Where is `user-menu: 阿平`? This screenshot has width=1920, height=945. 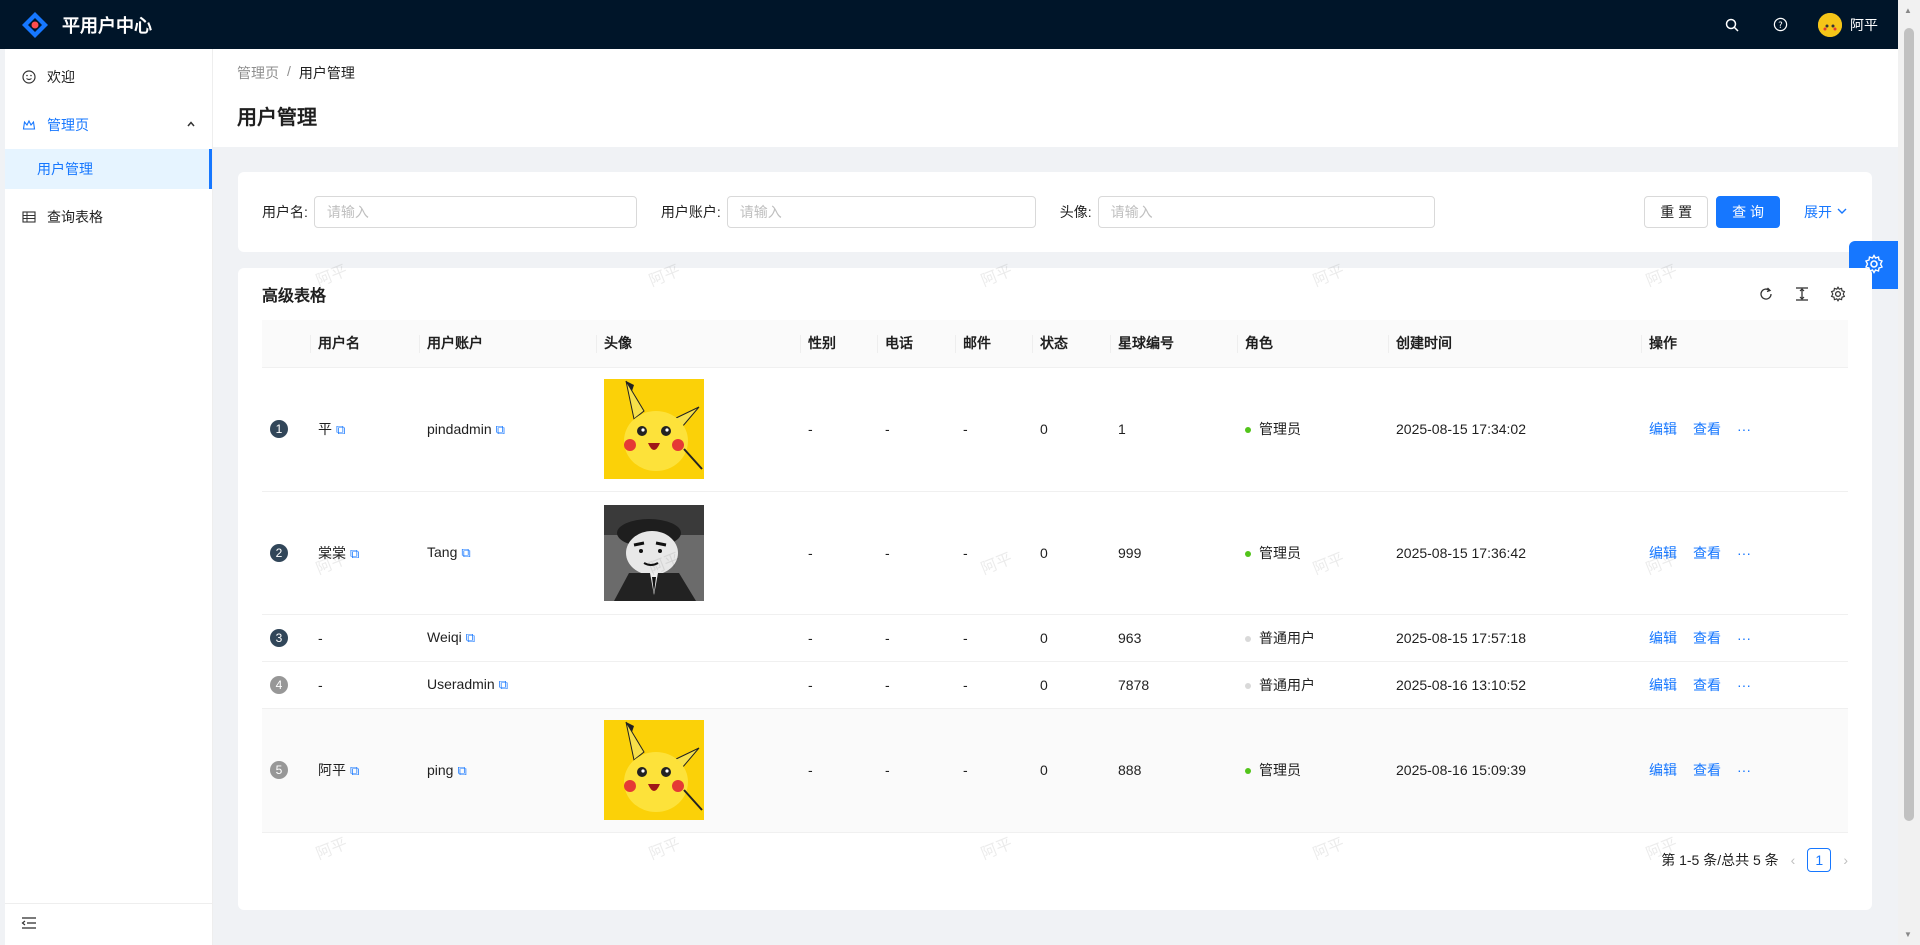
user-menu: 阿平 is located at coordinates (1848, 24).